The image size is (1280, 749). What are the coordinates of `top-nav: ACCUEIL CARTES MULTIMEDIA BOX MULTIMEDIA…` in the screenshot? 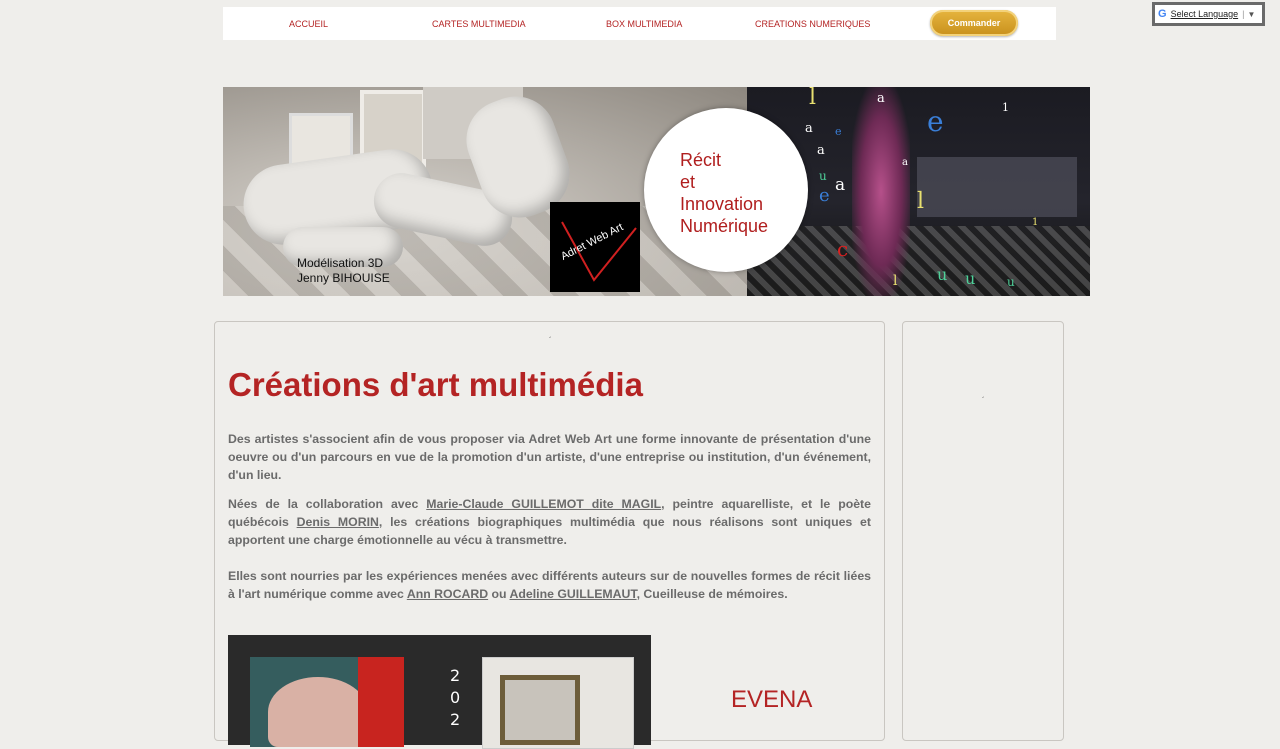 It's located at (639, 23).